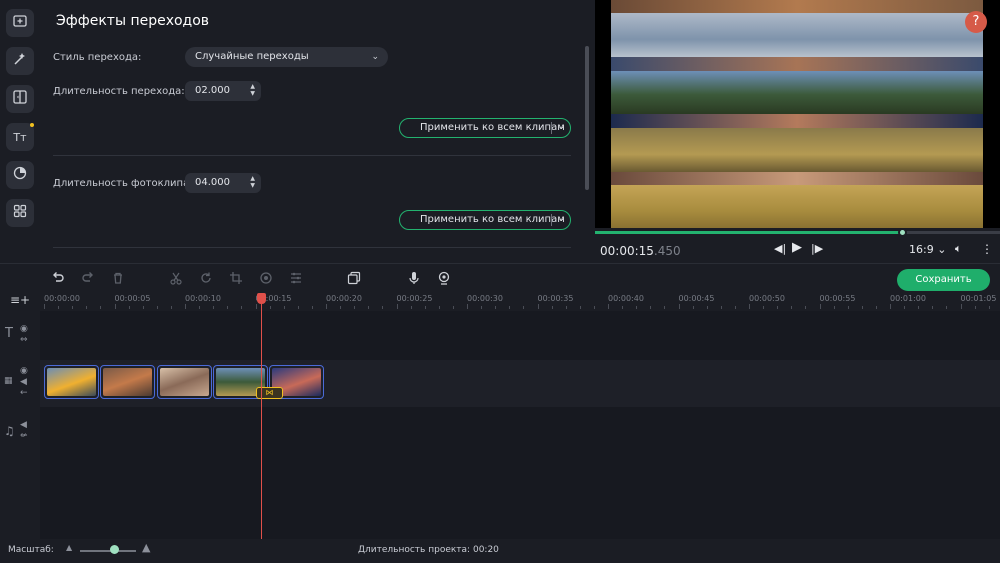 The width and height of the screenshot is (1000, 563). What do you see at coordinates (797, 247) in the screenshot?
I see `play-button: ▶` at bounding box center [797, 247].